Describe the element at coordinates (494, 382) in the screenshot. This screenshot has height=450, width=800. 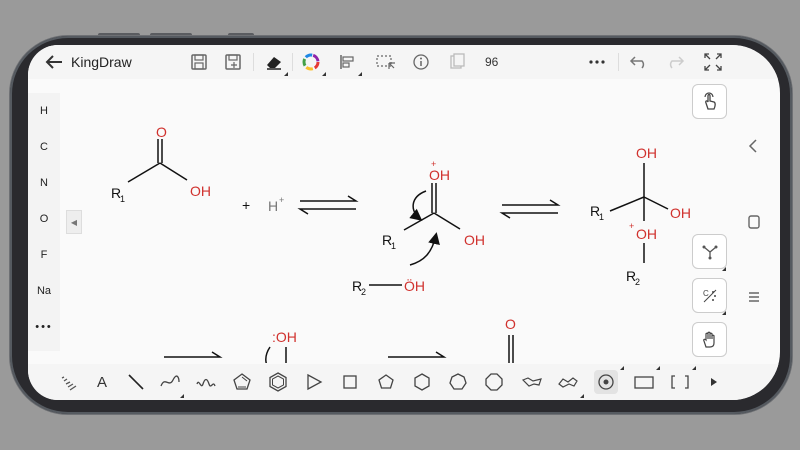
I see `octagon-ring-icon` at that location.